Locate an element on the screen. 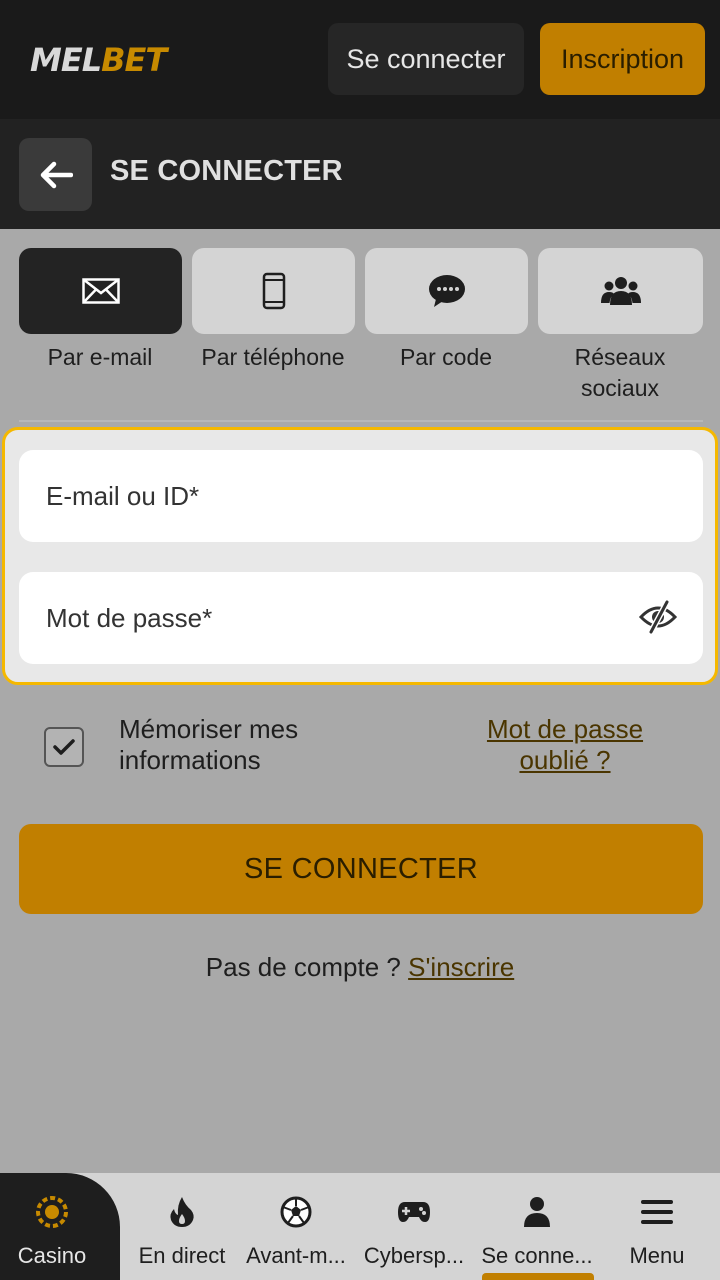 The image size is (720, 1280). header-login-button: Se connecter is located at coordinates (426, 59).